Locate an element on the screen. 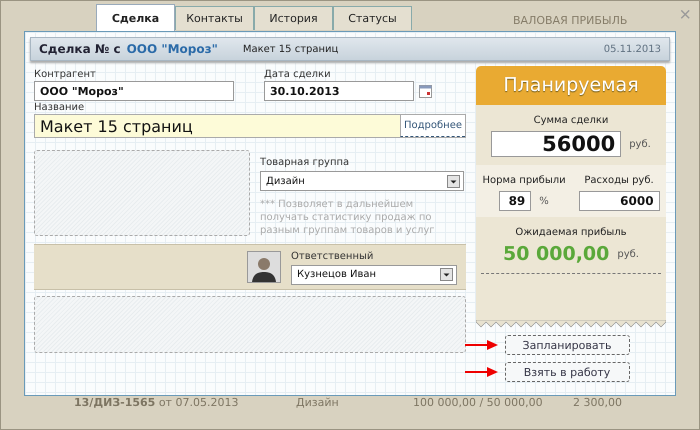 The image size is (700, 430). header-title: Сделка № с is located at coordinates (80, 49).